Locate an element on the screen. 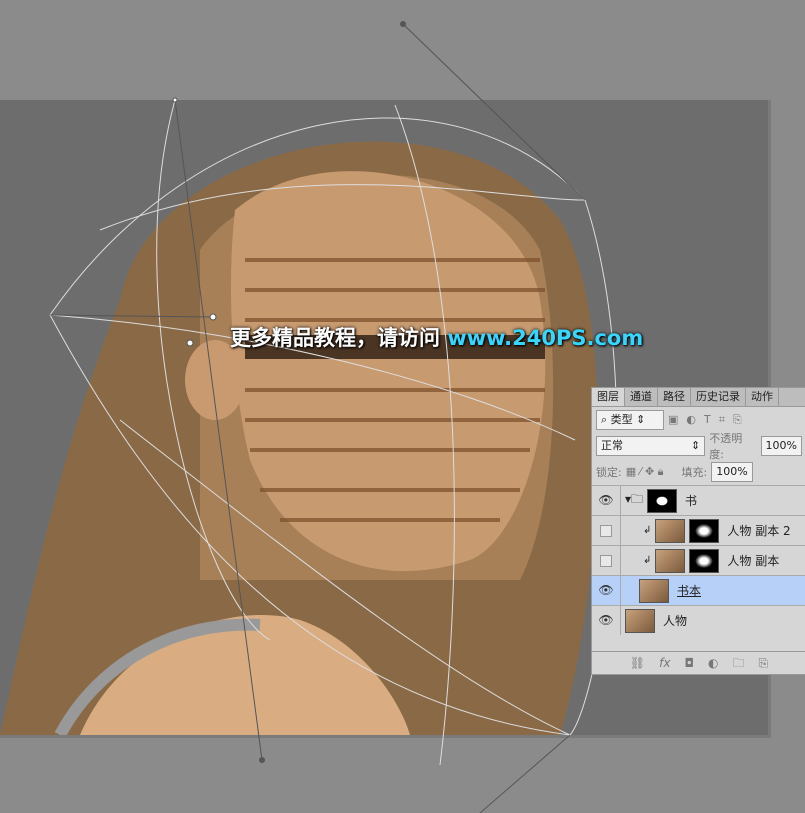 The image size is (805, 813). layer-row: ↲ 人物 副本 2 is located at coordinates (698, 530).